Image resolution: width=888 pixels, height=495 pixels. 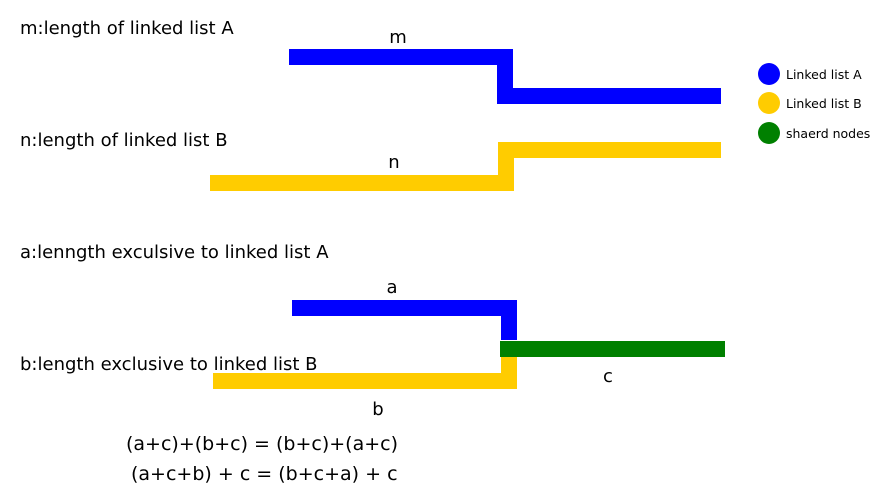 I want to click on list-a-path-m, so click(x=505, y=76).